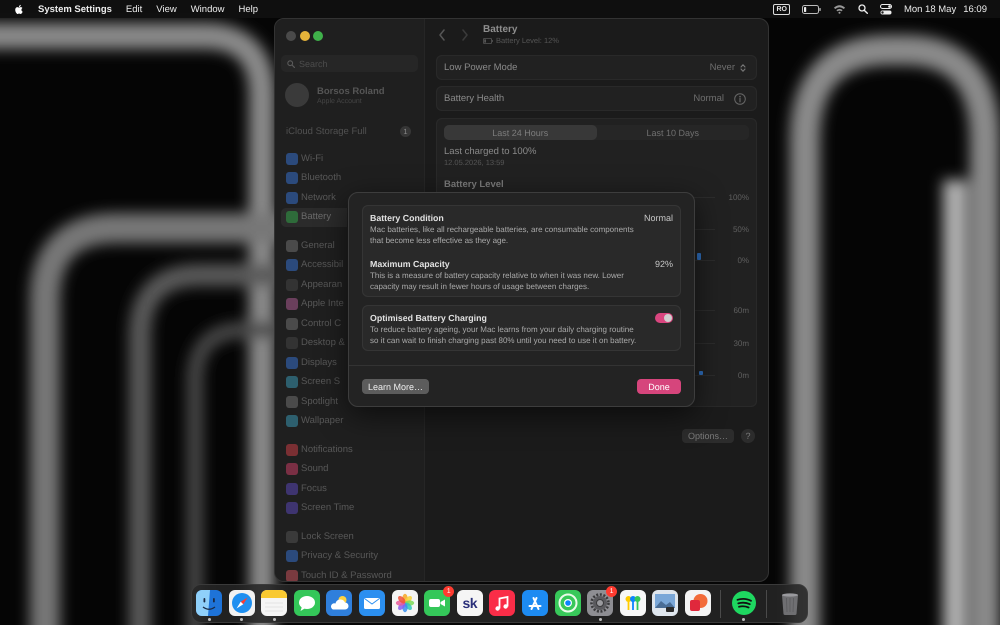 This screenshot has height=625, width=1000. Describe the element at coordinates (75, 9) in the screenshot. I see `app-menu: System Settings` at that location.